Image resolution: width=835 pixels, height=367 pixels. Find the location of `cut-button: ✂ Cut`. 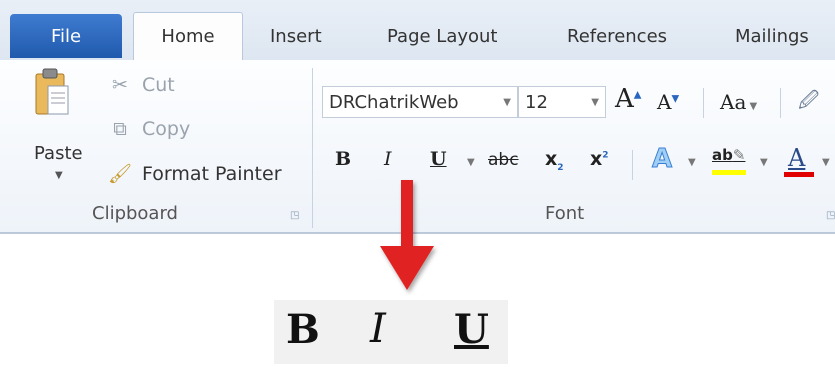

cut-button: ✂ Cut is located at coordinates (141, 85).